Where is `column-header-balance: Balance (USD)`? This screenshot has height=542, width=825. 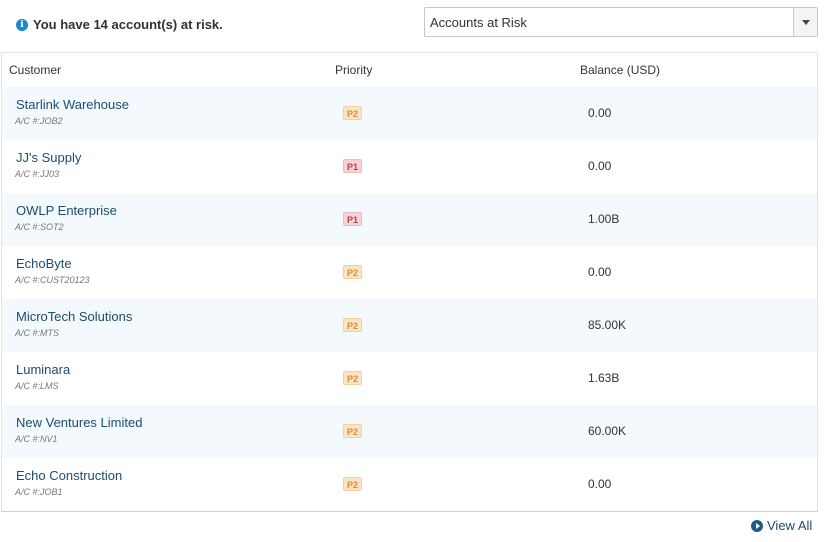 column-header-balance: Balance (USD) is located at coordinates (620, 70).